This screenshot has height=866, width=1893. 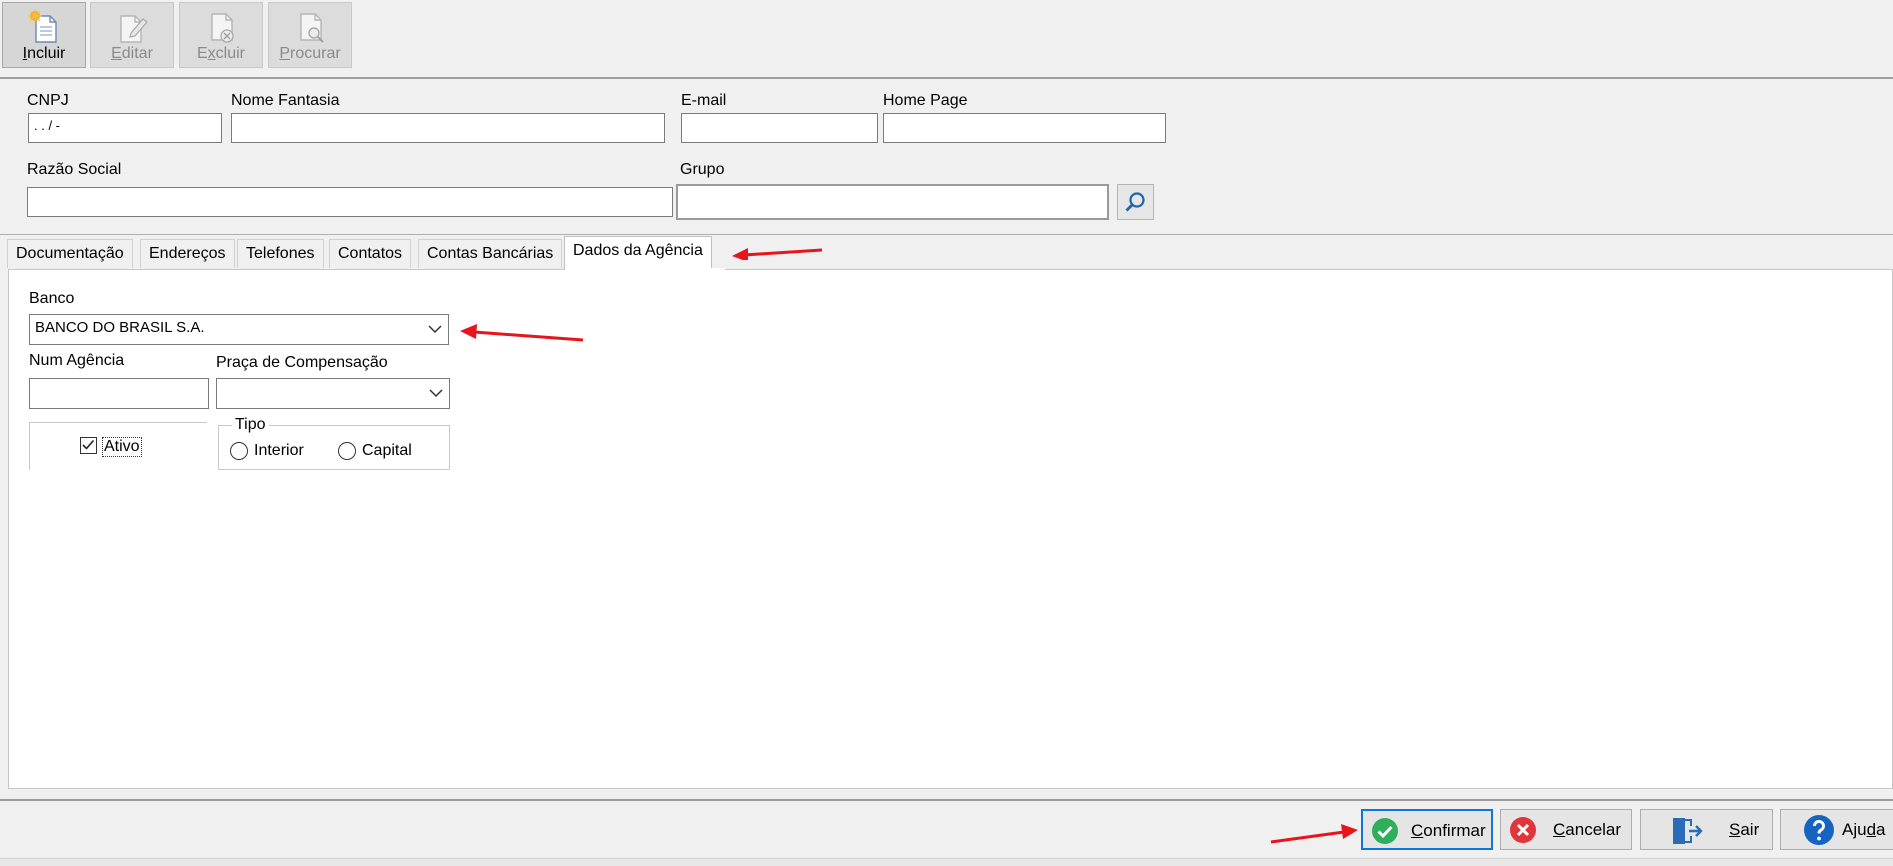 What do you see at coordinates (302, 362) in the screenshot?
I see `praca-label: Praça de Compensação` at bounding box center [302, 362].